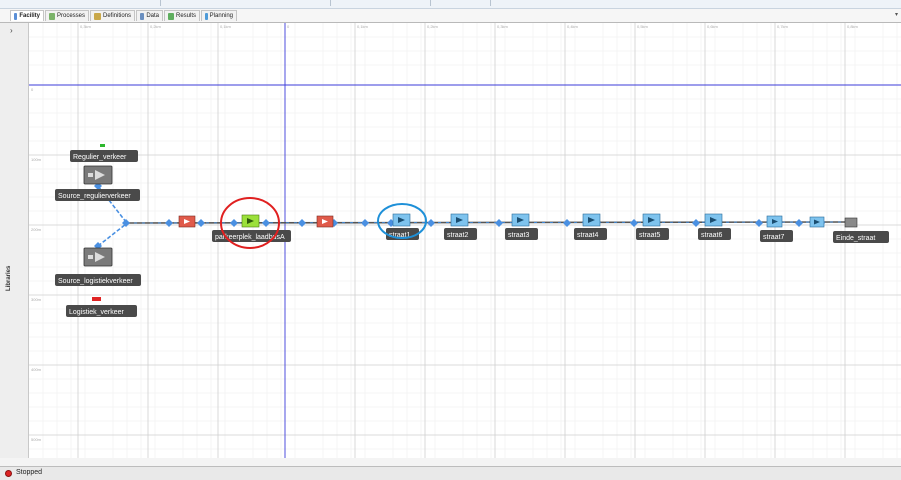  I want to click on tab-definitions: Definitions, so click(112, 15).